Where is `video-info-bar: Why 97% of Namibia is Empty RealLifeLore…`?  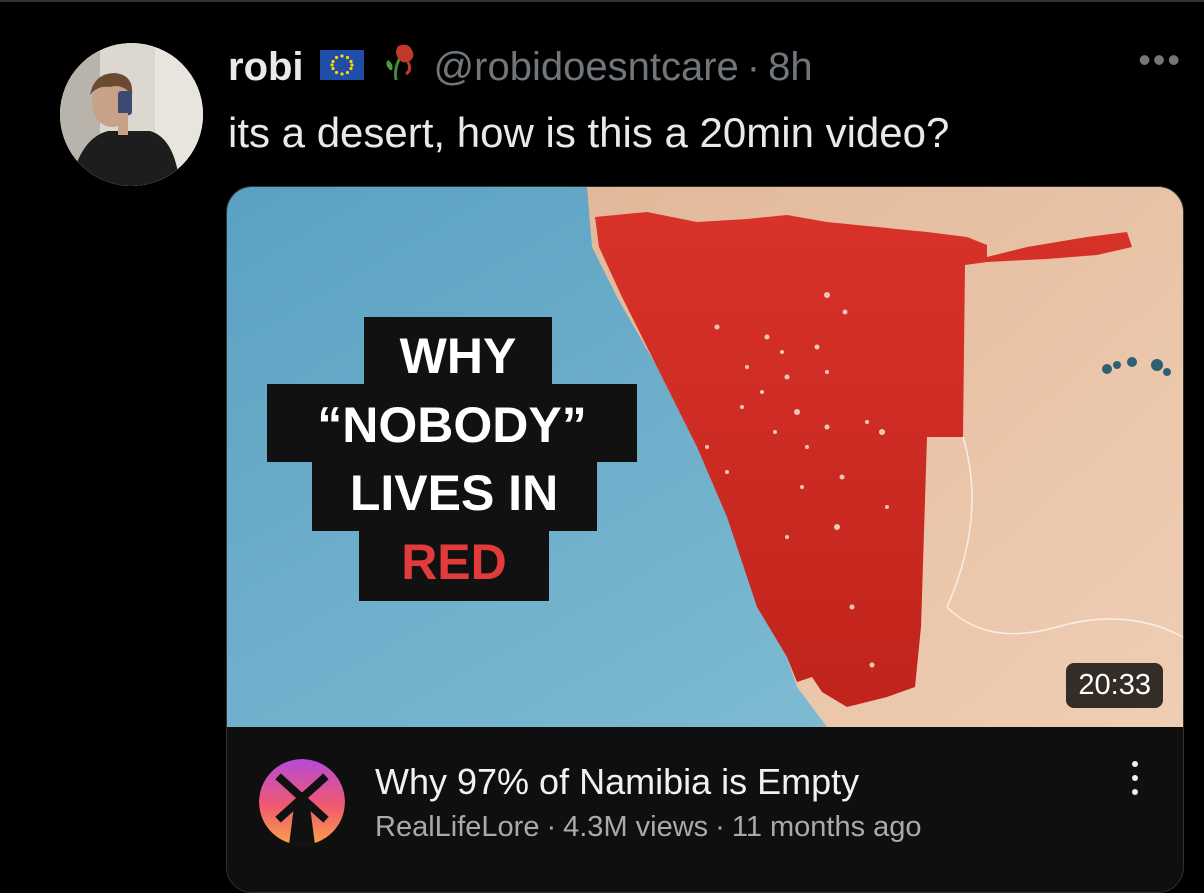
video-info-bar: Why 97% of Namibia is Empty RealLifeLore… is located at coordinates (705, 809).